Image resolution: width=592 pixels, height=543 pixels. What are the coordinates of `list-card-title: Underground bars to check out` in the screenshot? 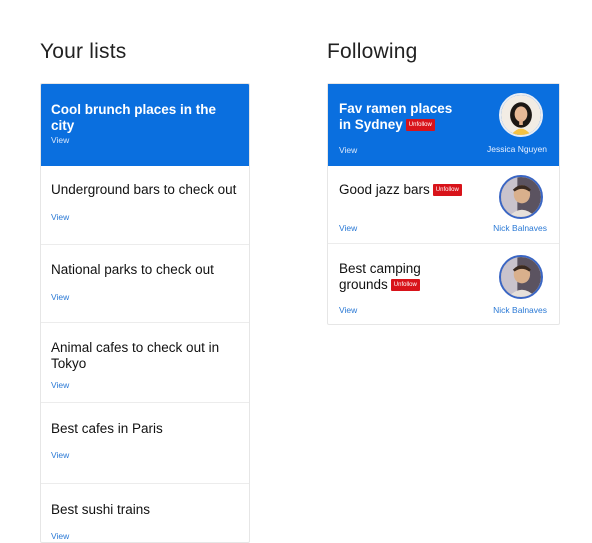 It's located at (144, 189).